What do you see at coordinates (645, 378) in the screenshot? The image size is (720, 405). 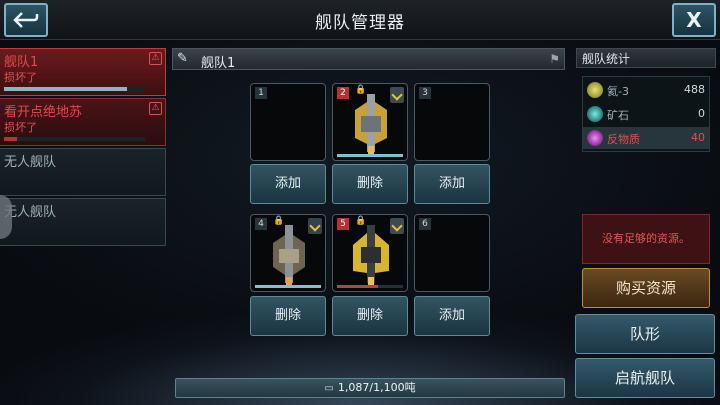 I see `launch-fleet-button: 启航舰队` at bounding box center [645, 378].